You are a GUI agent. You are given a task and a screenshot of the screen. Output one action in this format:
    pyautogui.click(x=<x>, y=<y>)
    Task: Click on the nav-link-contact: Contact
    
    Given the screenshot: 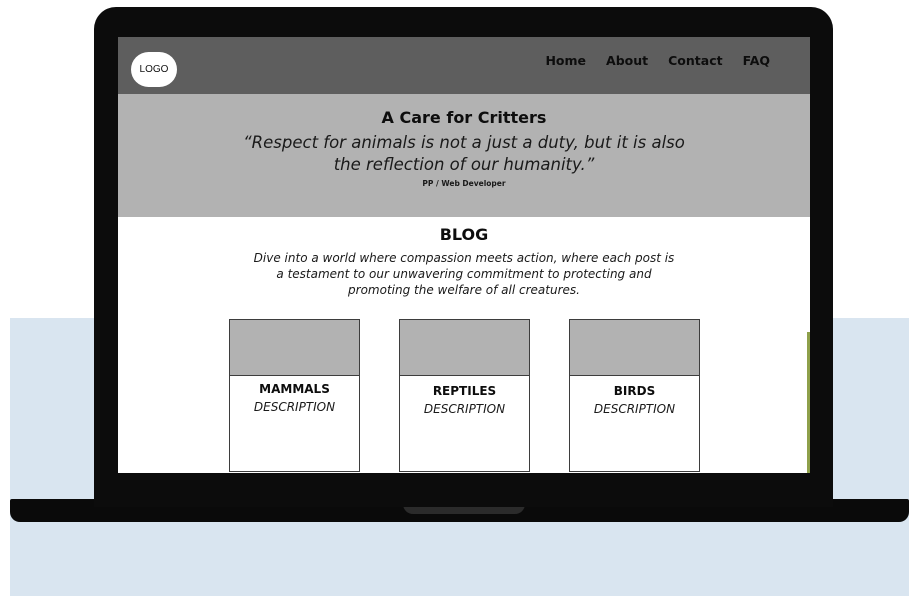 What is the action you would take?
    pyautogui.click(x=695, y=60)
    